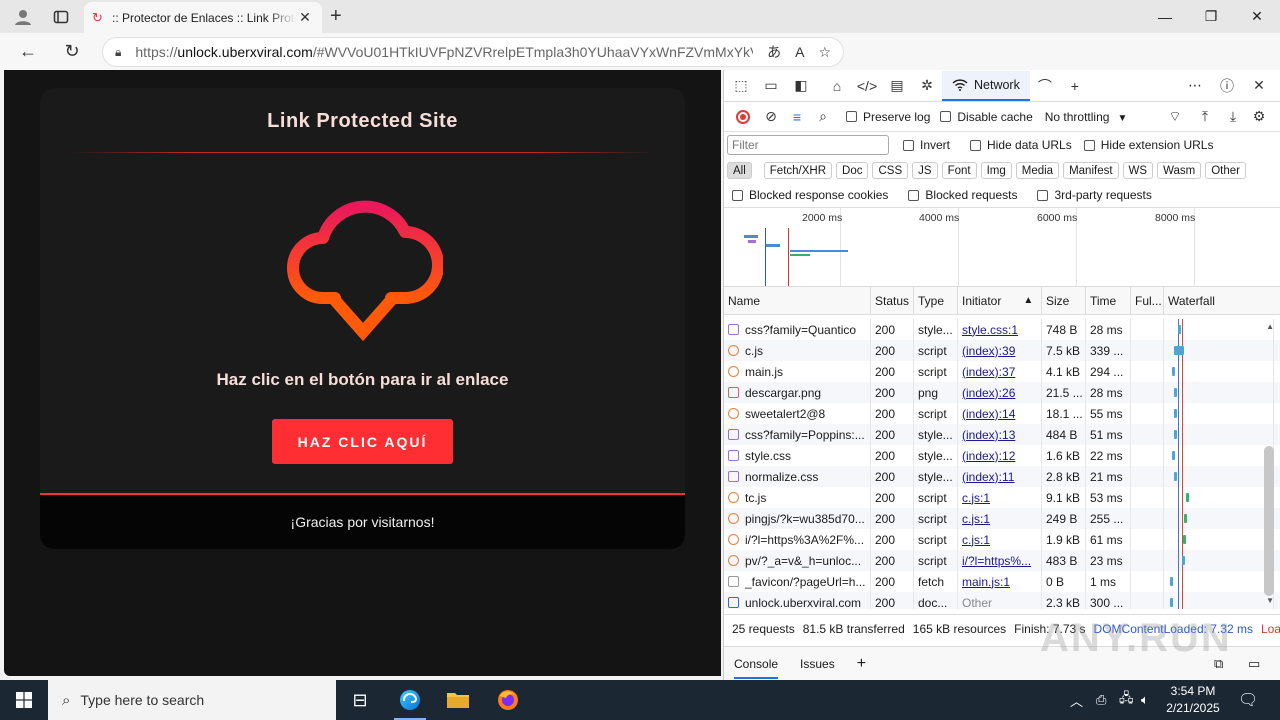 The height and width of the screenshot is (720, 1280). I want to click on third-party-checkbox: 3rd-party requests, so click(1094, 195).